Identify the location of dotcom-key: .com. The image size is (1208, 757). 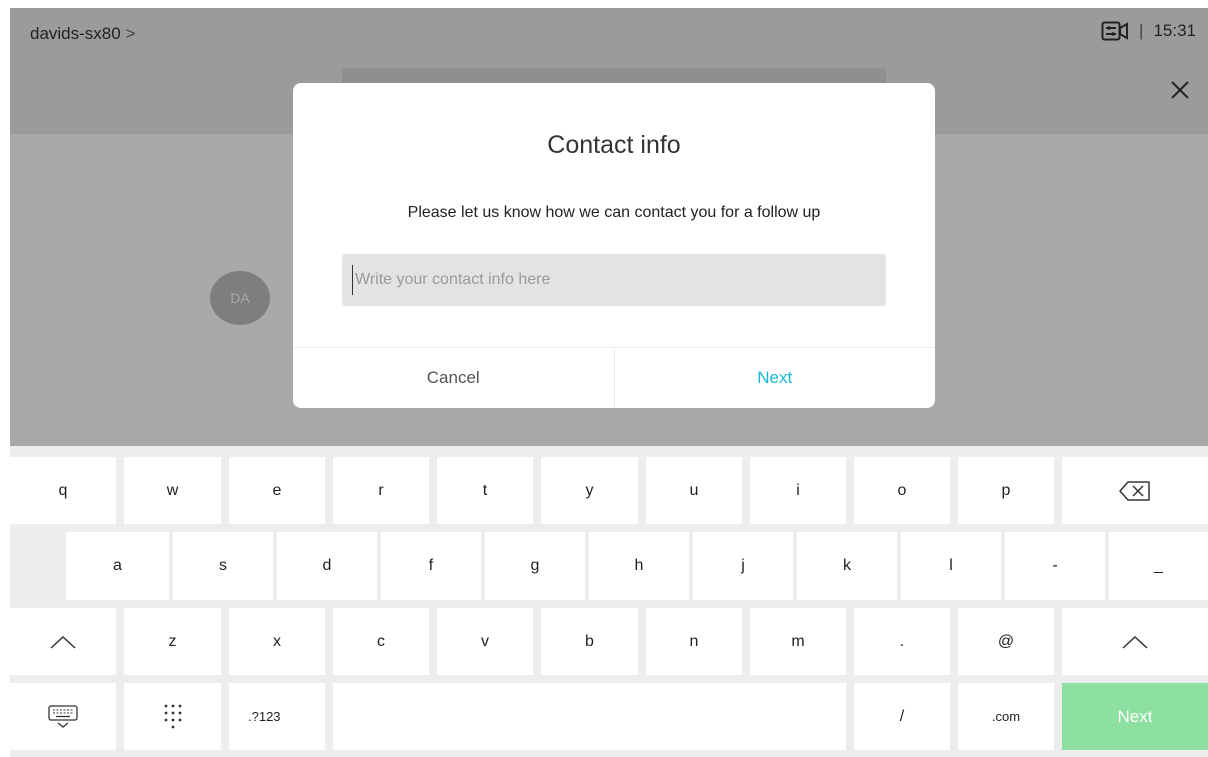
(1006, 716).